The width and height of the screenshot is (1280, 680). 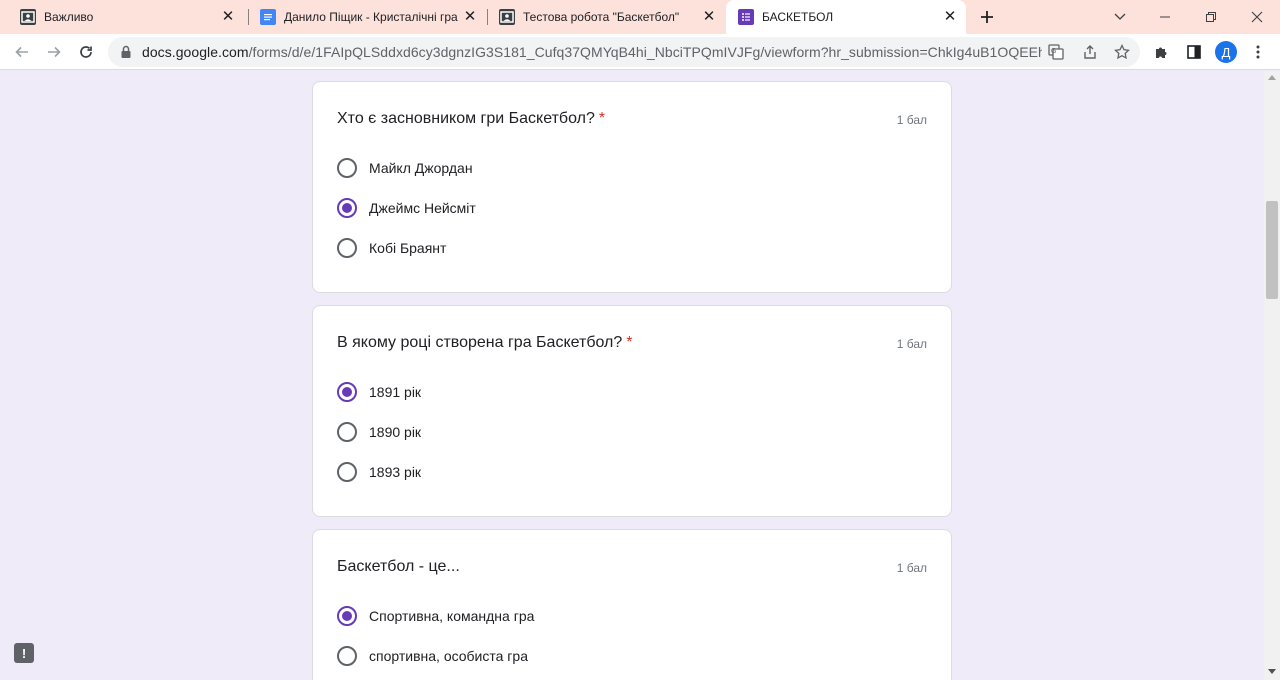 What do you see at coordinates (24, 653) in the screenshot?
I see `feedback-icon: !` at bounding box center [24, 653].